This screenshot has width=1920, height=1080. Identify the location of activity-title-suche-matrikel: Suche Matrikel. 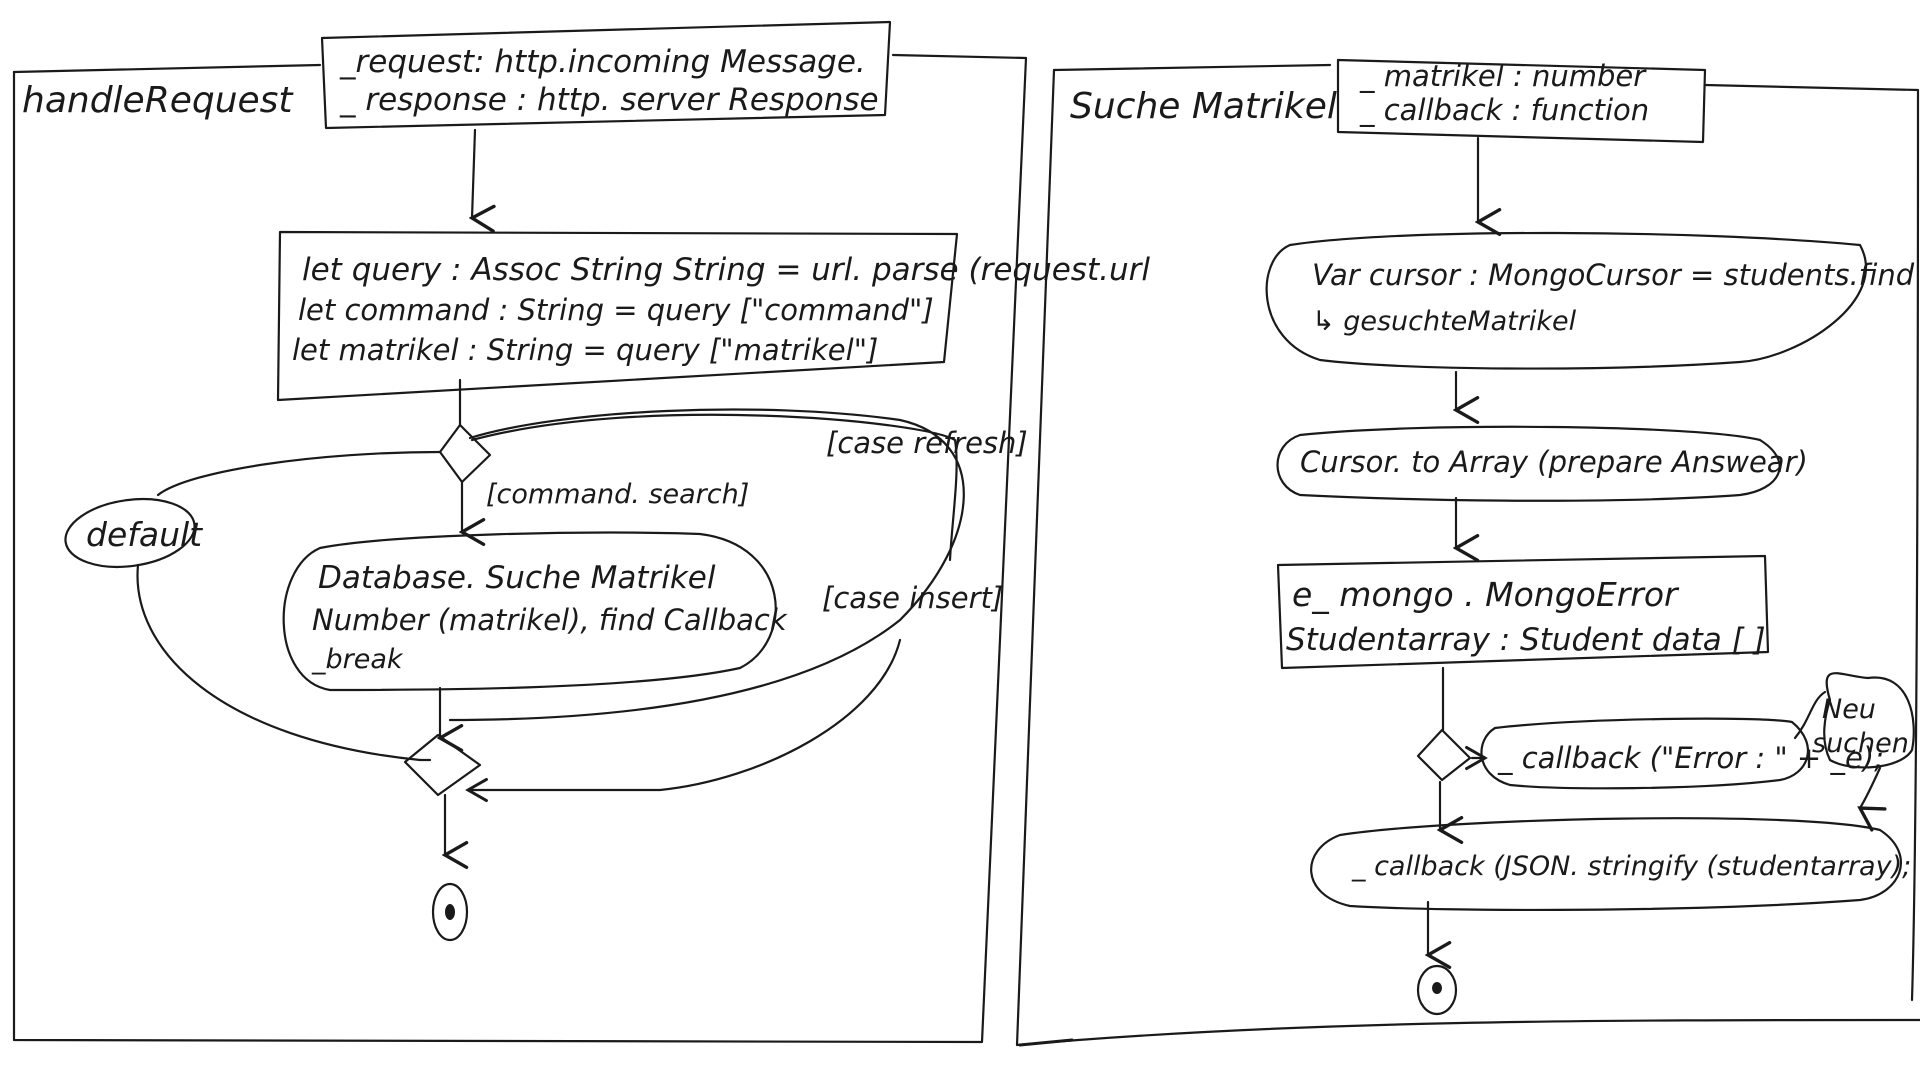
(1203, 106).